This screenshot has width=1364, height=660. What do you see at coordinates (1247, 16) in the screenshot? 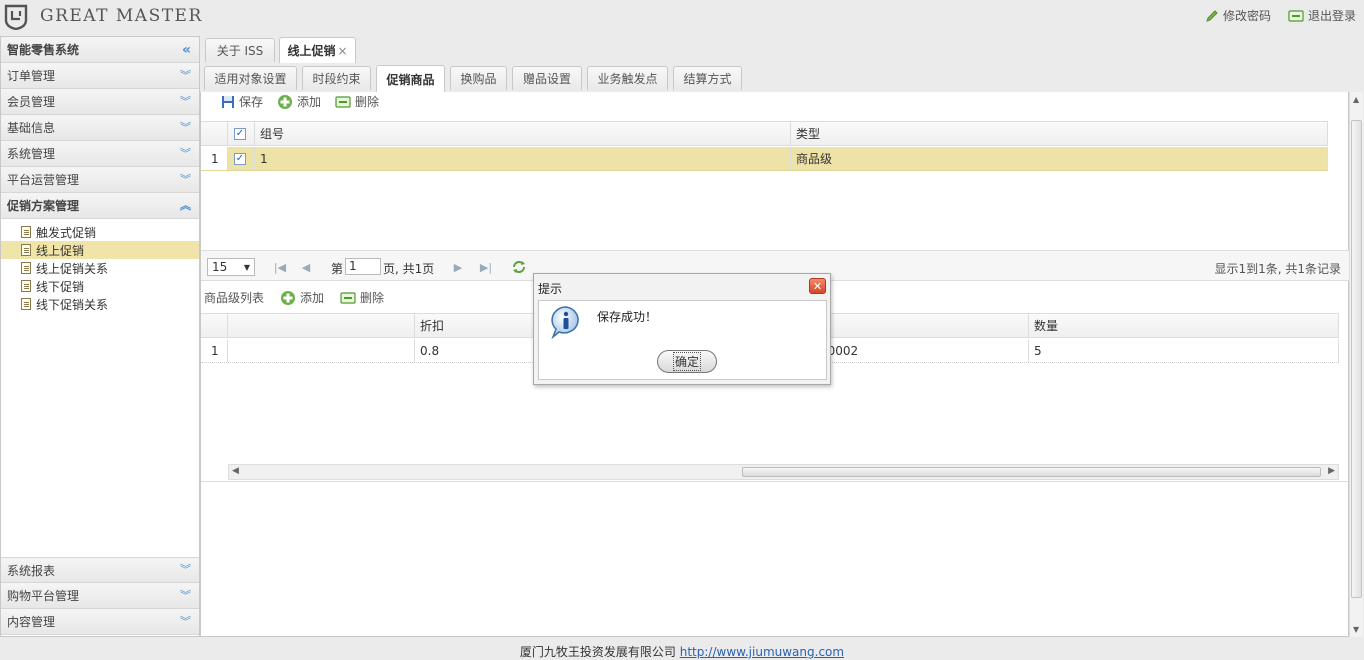
I see `change-password-label: 修改密码` at bounding box center [1247, 16].